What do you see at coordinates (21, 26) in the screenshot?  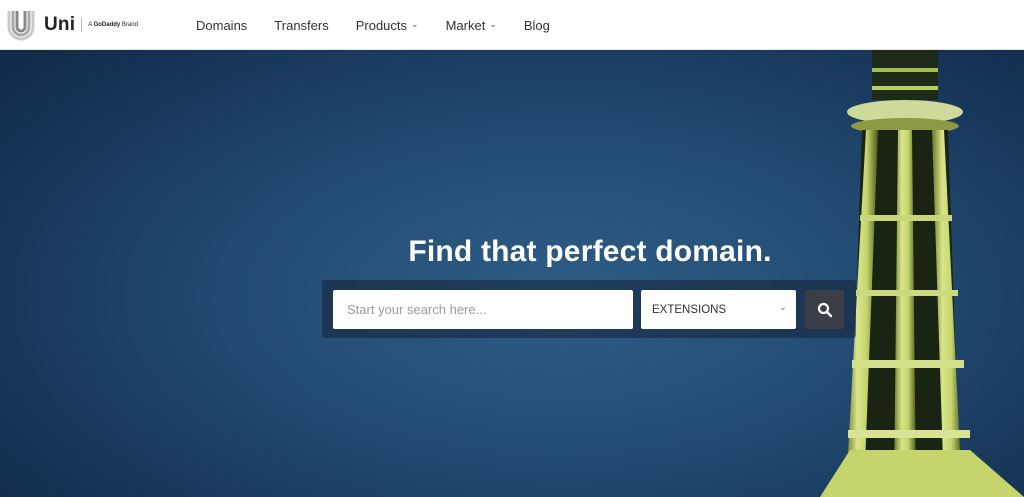 I see `uni-logo-icon` at bounding box center [21, 26].